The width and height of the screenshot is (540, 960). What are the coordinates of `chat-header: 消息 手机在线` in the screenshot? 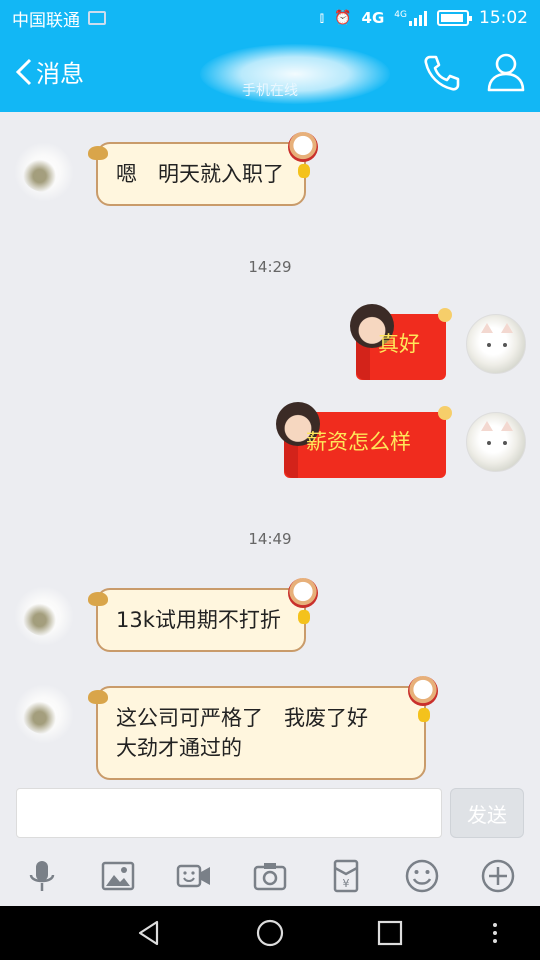 It's located at (270, 74).